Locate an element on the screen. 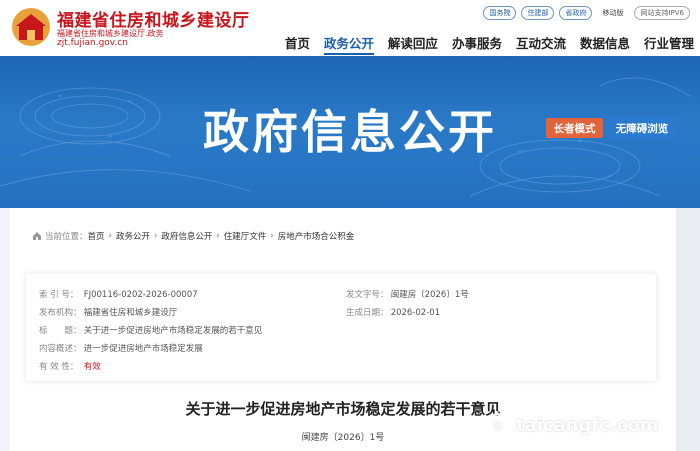 Image resolution: width=700 pixels, height=451 pixels. breadcrumb-real-estate: 房地产市场合公积金 is located at coordinates (316, 236).